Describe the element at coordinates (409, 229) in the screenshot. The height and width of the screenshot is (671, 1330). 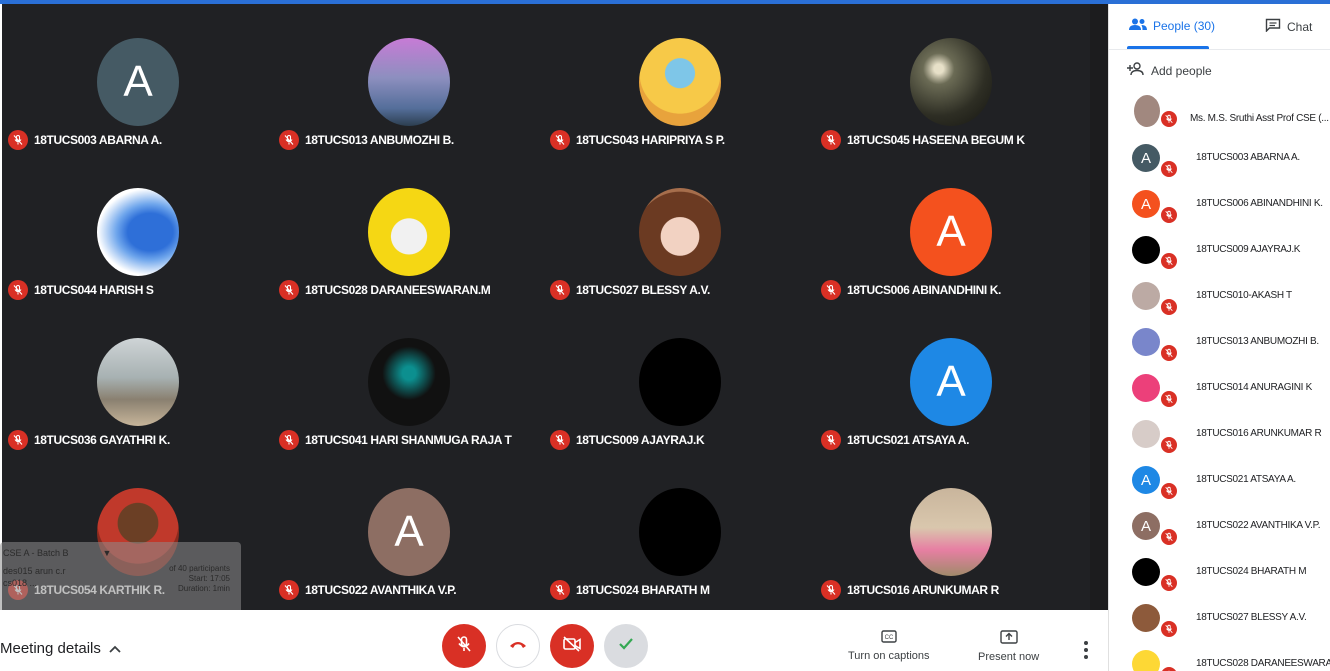
I see `participant-tile: 18TUCS028 DARANEESWARAN.M` at that location.